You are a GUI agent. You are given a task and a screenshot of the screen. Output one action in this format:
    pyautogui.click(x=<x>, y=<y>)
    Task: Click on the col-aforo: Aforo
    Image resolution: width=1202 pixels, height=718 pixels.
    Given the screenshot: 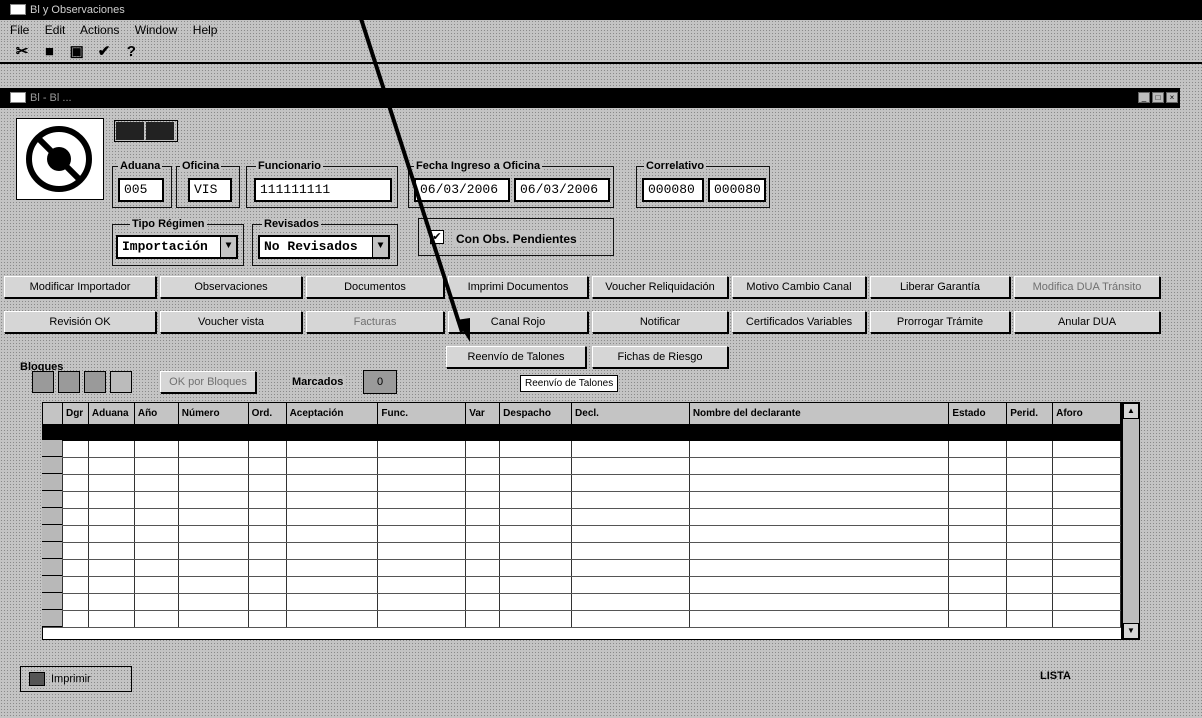 What is the action you would take?
    pyautogui.click(x=1087, y=413)
    